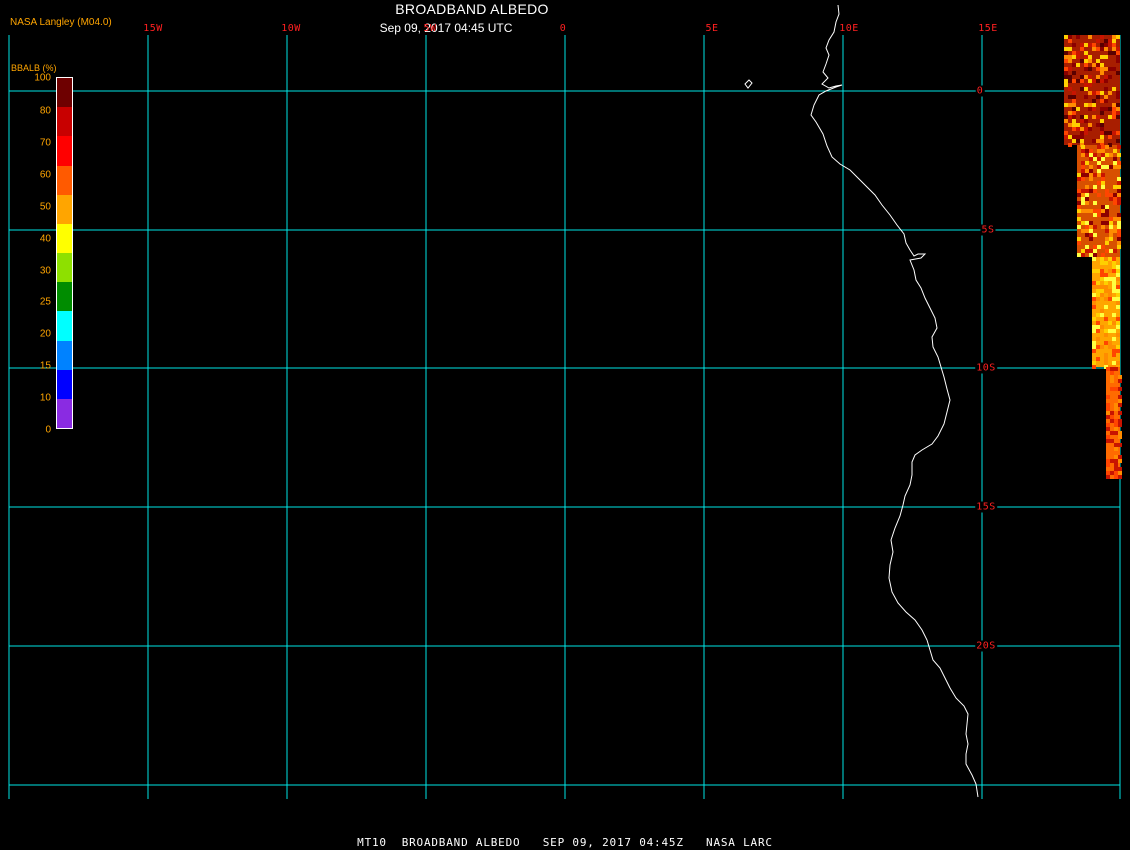 The width and height of the screenshot is (1130, 850). What do you see at coordinates (988, 230) in the screenshot?
I see `lat-label-5s: 5S` at bounding box center [988, 230].